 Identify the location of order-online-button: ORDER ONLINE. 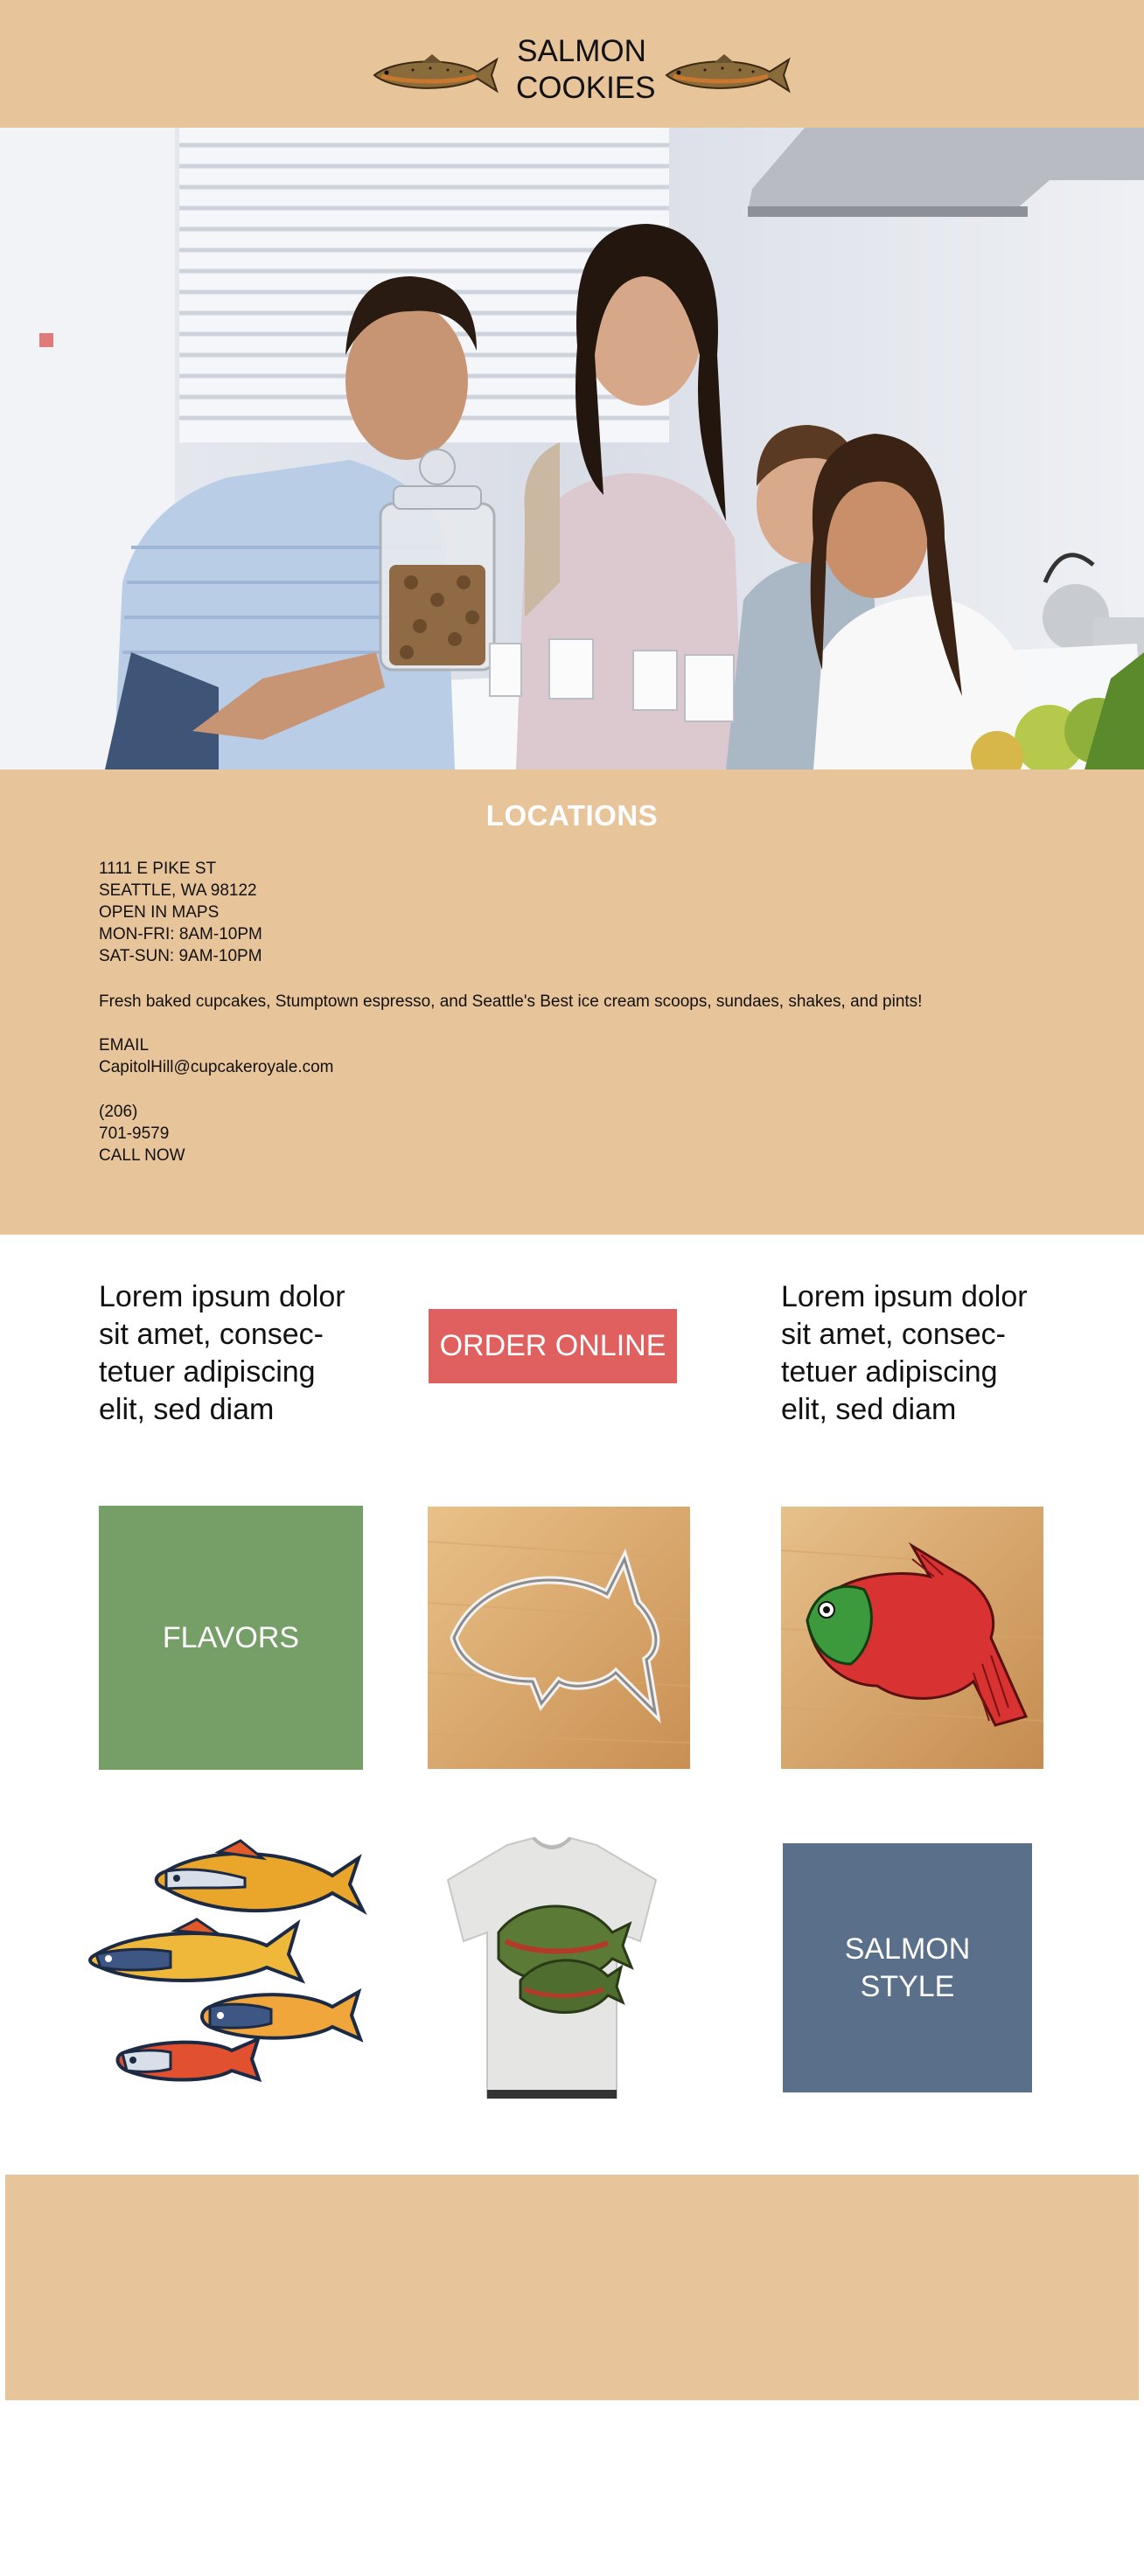
(553, 1346).